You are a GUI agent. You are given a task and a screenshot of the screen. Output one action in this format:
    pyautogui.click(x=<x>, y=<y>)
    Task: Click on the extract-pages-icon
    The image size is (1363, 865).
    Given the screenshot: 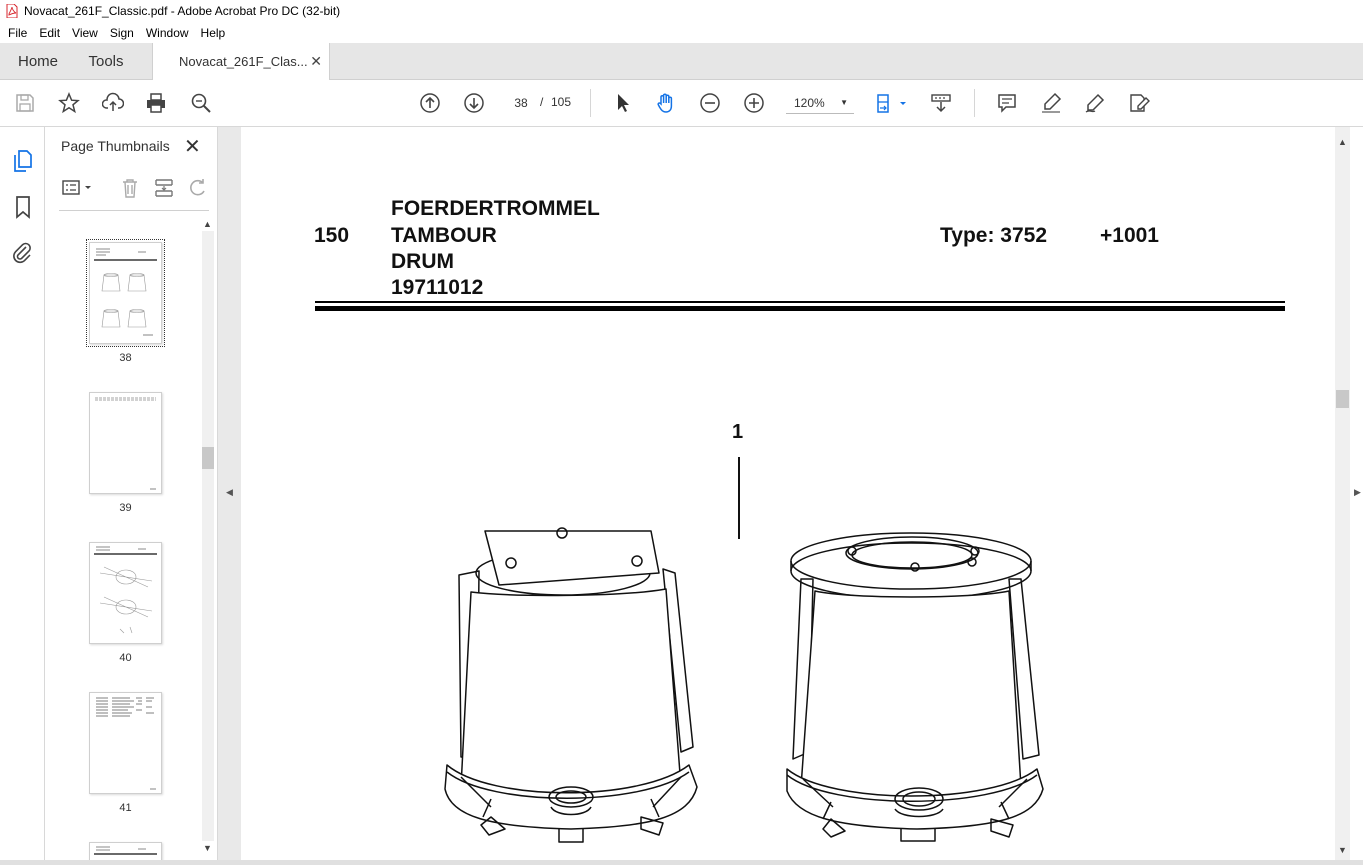 What is the action you would take?
    pyautogui.click(x=164, y=188)
    